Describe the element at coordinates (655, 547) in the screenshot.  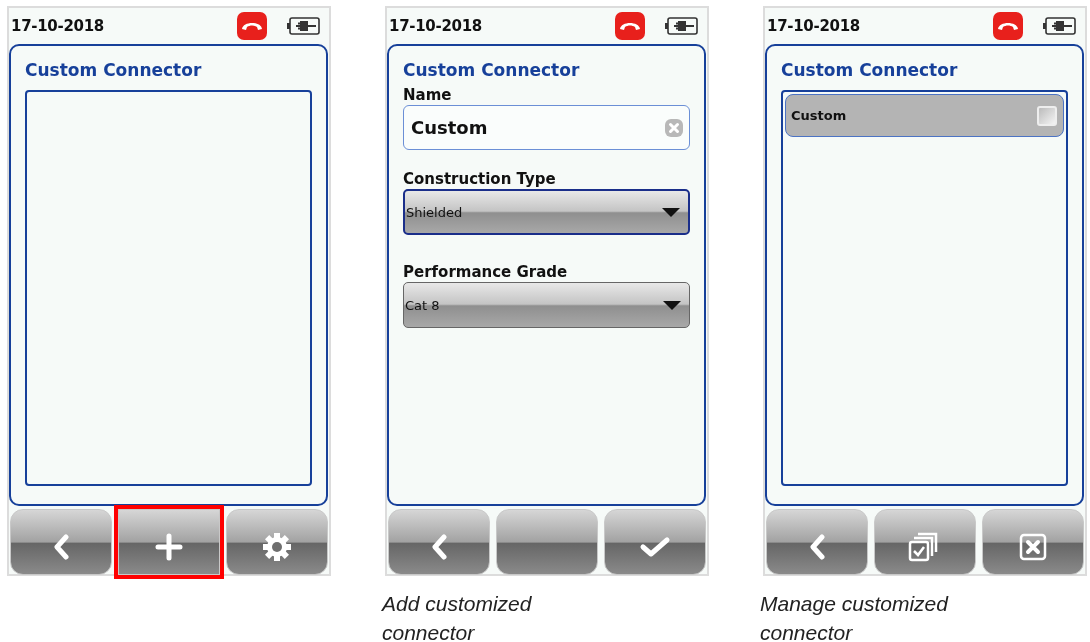
I see `check-icon` at that location.